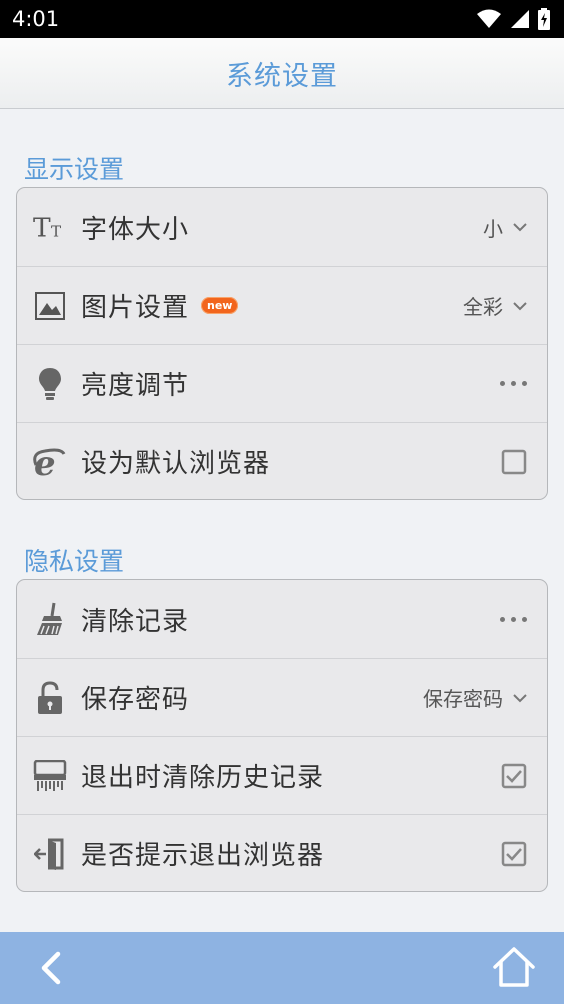 This screenshot has width=564, height=1004. What do you see at coordinates (135, 229) in the screenshot?
I see `font-size-label: 字体大小` at bounding box center [135, 229].